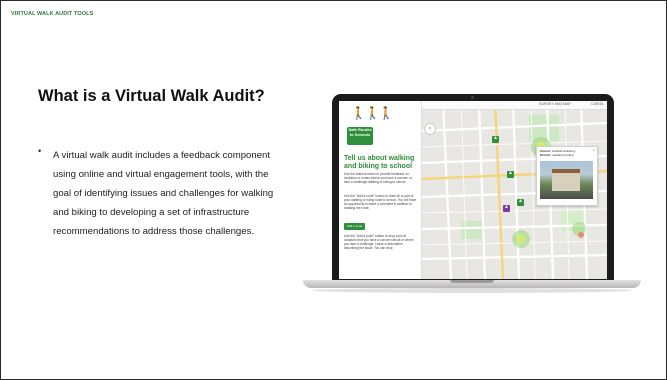 This screenshot has height=380, width=667. I want to click on laptop-notch, so click(472, 281).